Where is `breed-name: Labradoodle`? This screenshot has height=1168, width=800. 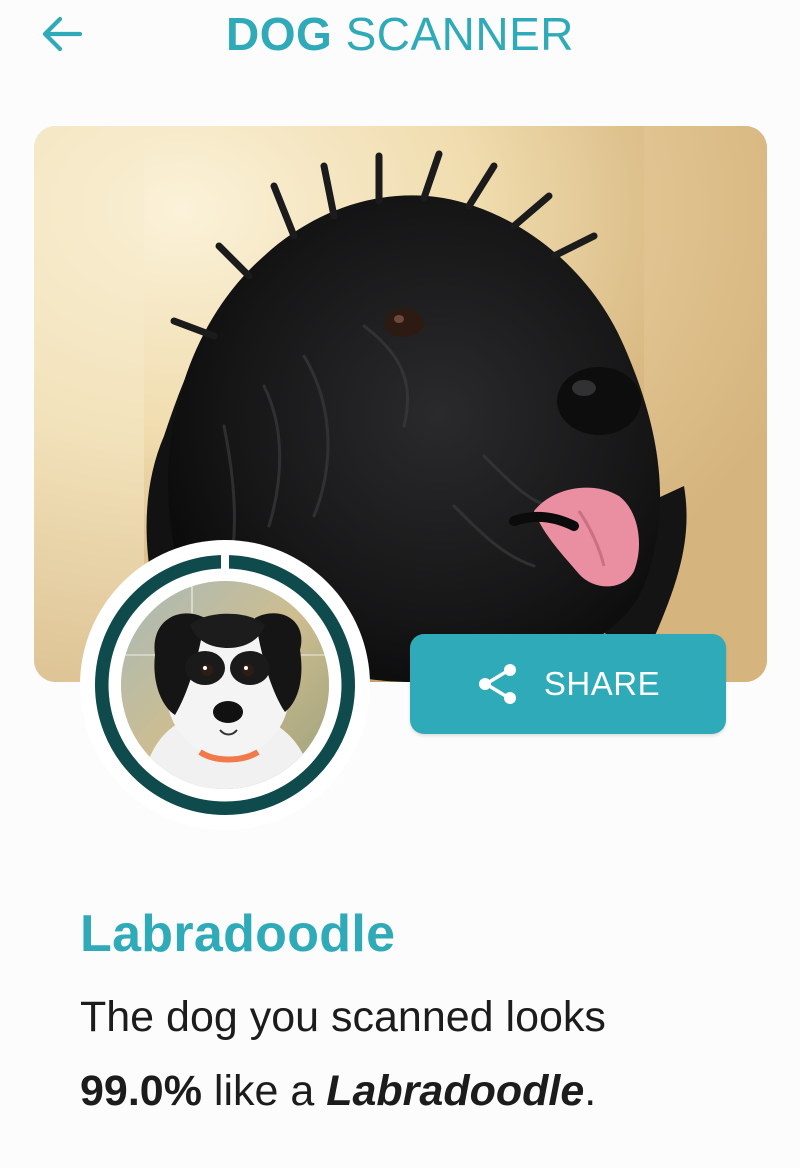
breed-name: Labradoodle is located at coordinates (238, 934).